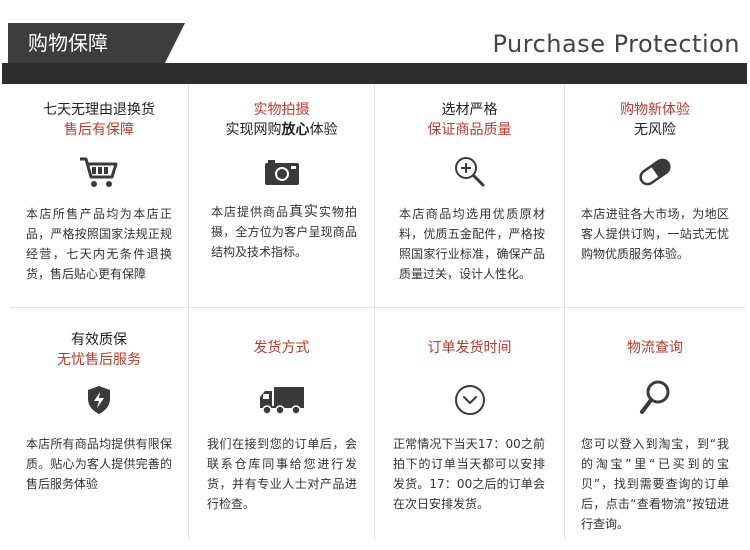 The width and height of the screenshot is (750, 550). What do you see at coordinates (253, 130) in the screenshot?
I see `feature-subtitle-part: 实现网购` at bounding box center [253, 130].